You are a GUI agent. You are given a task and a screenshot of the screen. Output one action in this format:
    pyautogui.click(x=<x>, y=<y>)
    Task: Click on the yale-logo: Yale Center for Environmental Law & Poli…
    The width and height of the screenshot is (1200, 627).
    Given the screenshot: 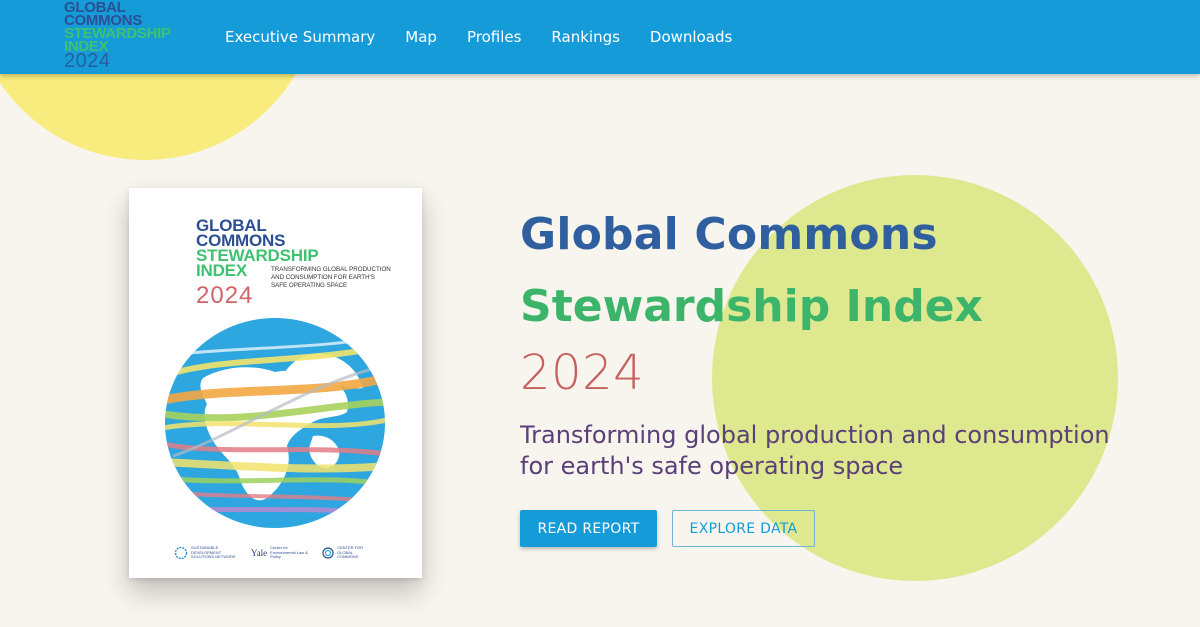 What is the action you would take?
    pyautogui.click(x=280, y=553)
    